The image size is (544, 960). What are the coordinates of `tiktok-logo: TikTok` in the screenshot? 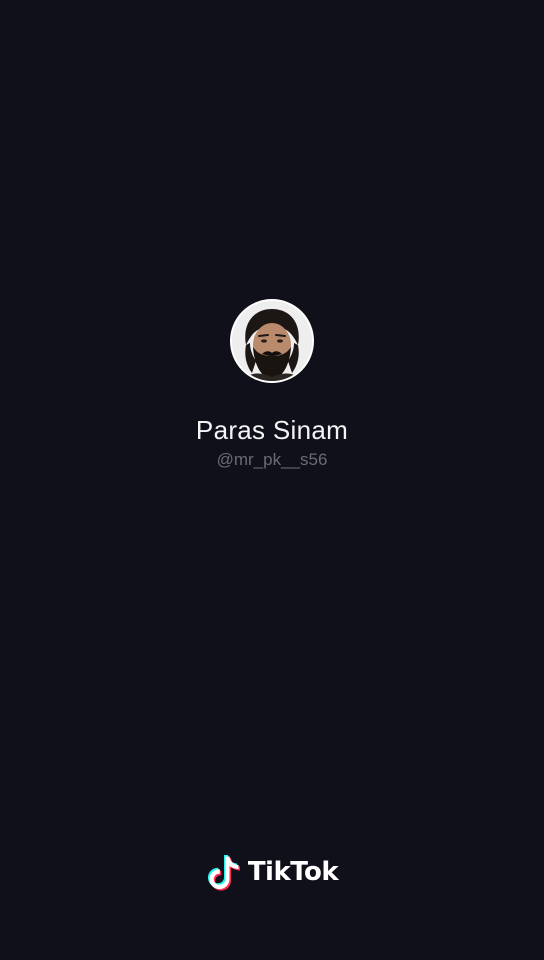 It's located at (272, 872).